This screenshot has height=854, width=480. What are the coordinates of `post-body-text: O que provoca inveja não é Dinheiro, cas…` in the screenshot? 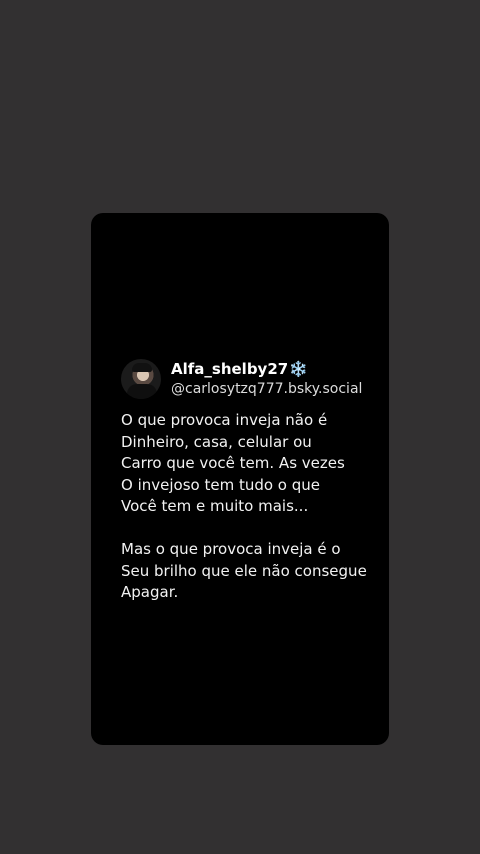 It's located at (244, 506).